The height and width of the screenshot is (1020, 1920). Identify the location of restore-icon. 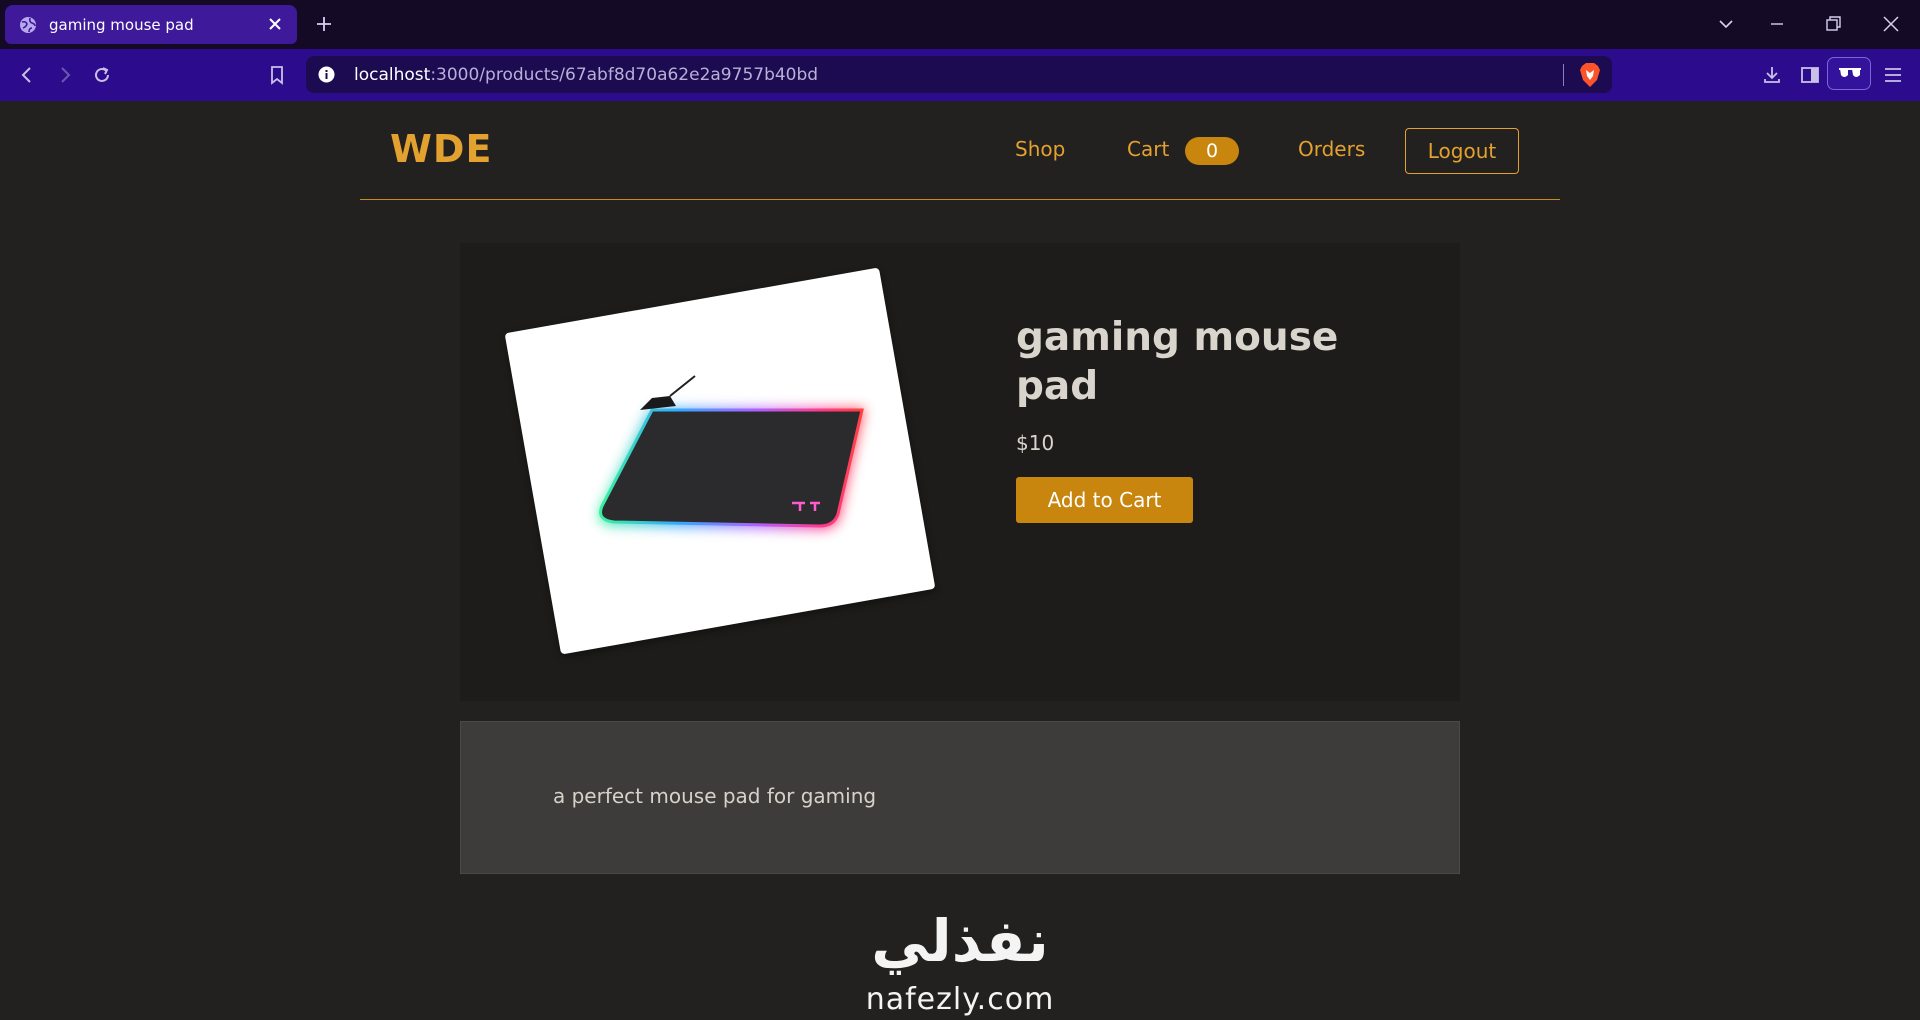
(1833, 24).